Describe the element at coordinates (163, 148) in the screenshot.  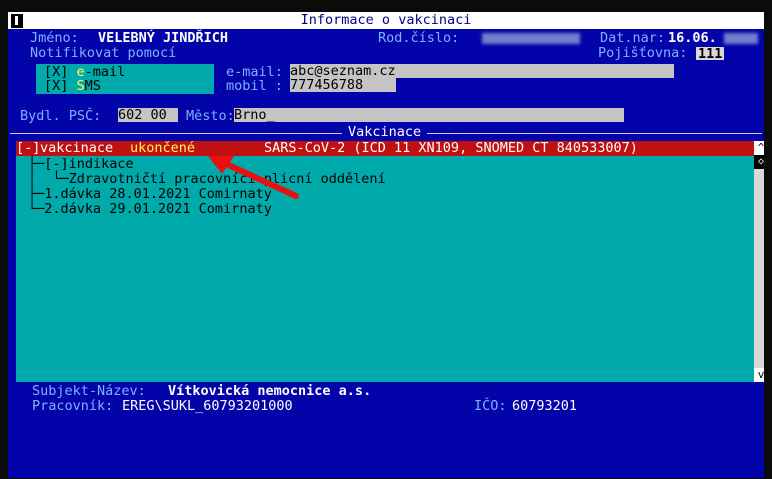
I see `tree-root-status: ukončené` at that location.